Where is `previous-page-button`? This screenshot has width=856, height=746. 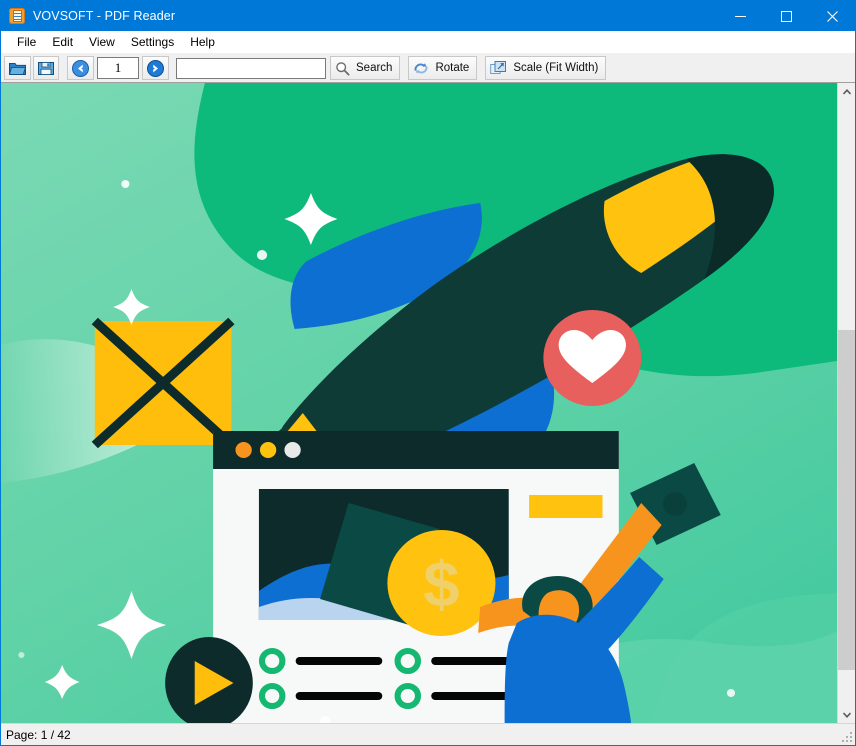 previous-page-button is located at coordinates (80, 68).